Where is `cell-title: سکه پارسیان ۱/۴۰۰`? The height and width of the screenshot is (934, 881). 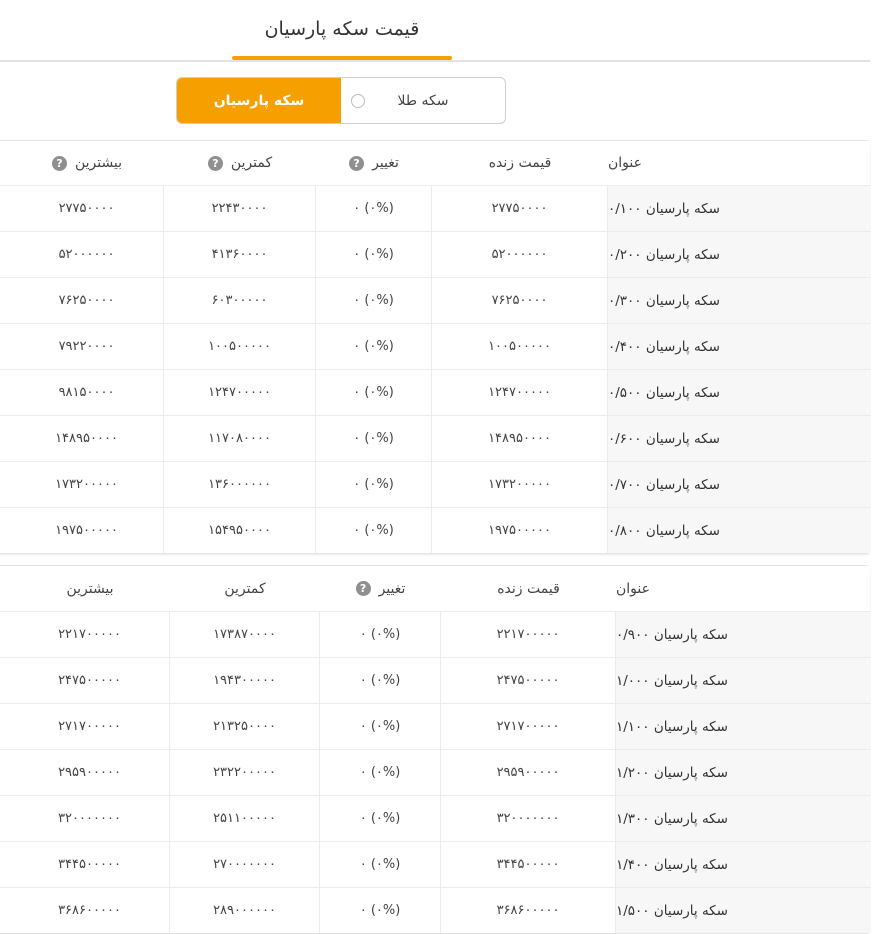 cell-title: سکه پارسیان ۱/۴۰۰ is located at coordinates (743, 864).